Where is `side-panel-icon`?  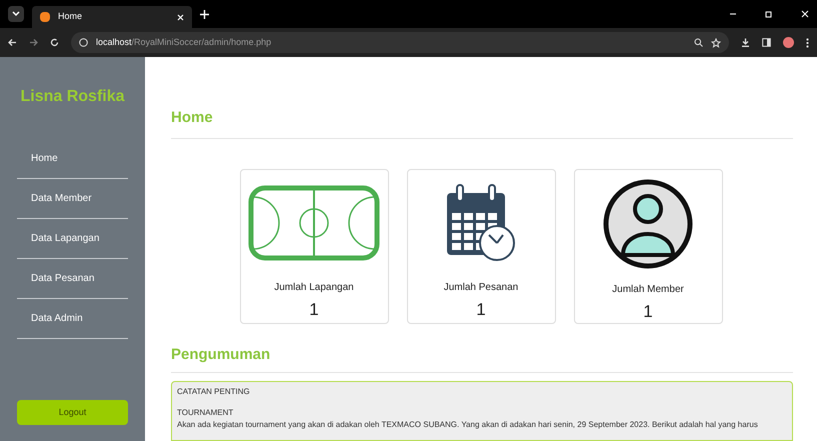 side-panel-icon is located at coordinates (766, 42).